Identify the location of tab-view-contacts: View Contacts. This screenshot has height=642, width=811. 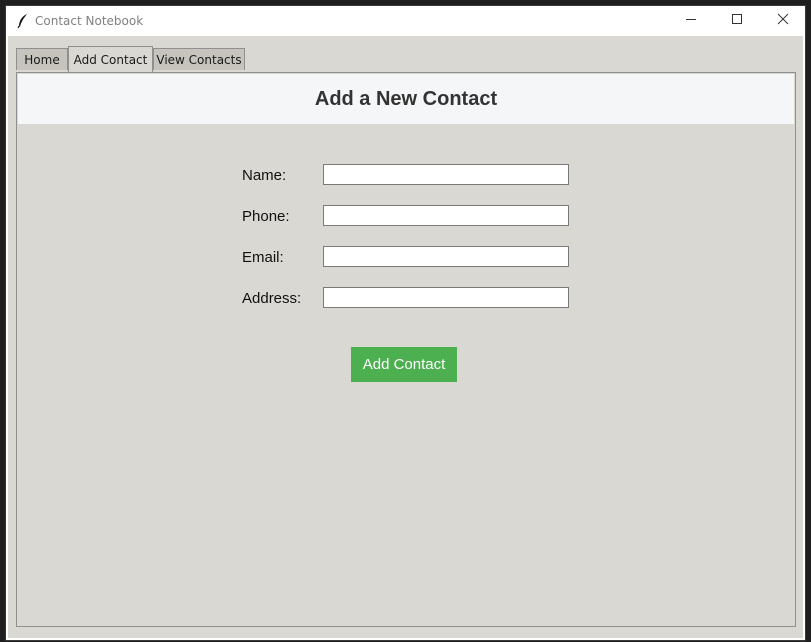
(199, 59).